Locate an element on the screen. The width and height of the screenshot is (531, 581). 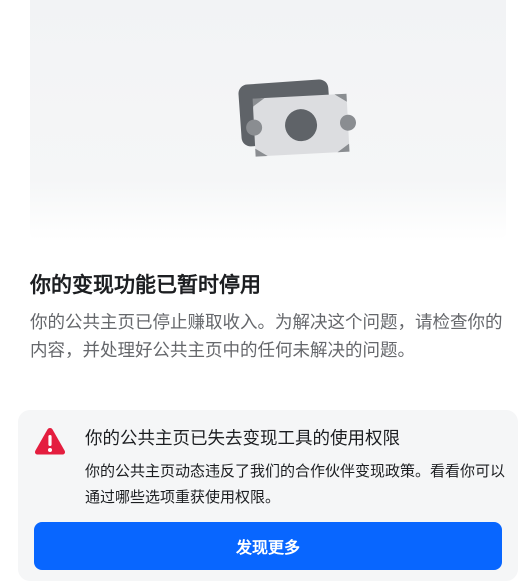
money-bills-icon is located at coordinates (297, 118).